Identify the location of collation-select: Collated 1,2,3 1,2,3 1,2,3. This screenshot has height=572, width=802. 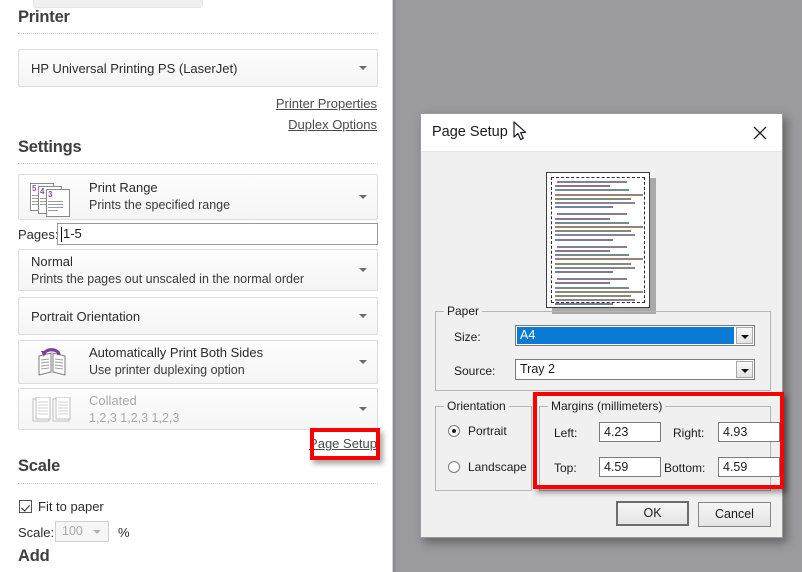
(198, 409).